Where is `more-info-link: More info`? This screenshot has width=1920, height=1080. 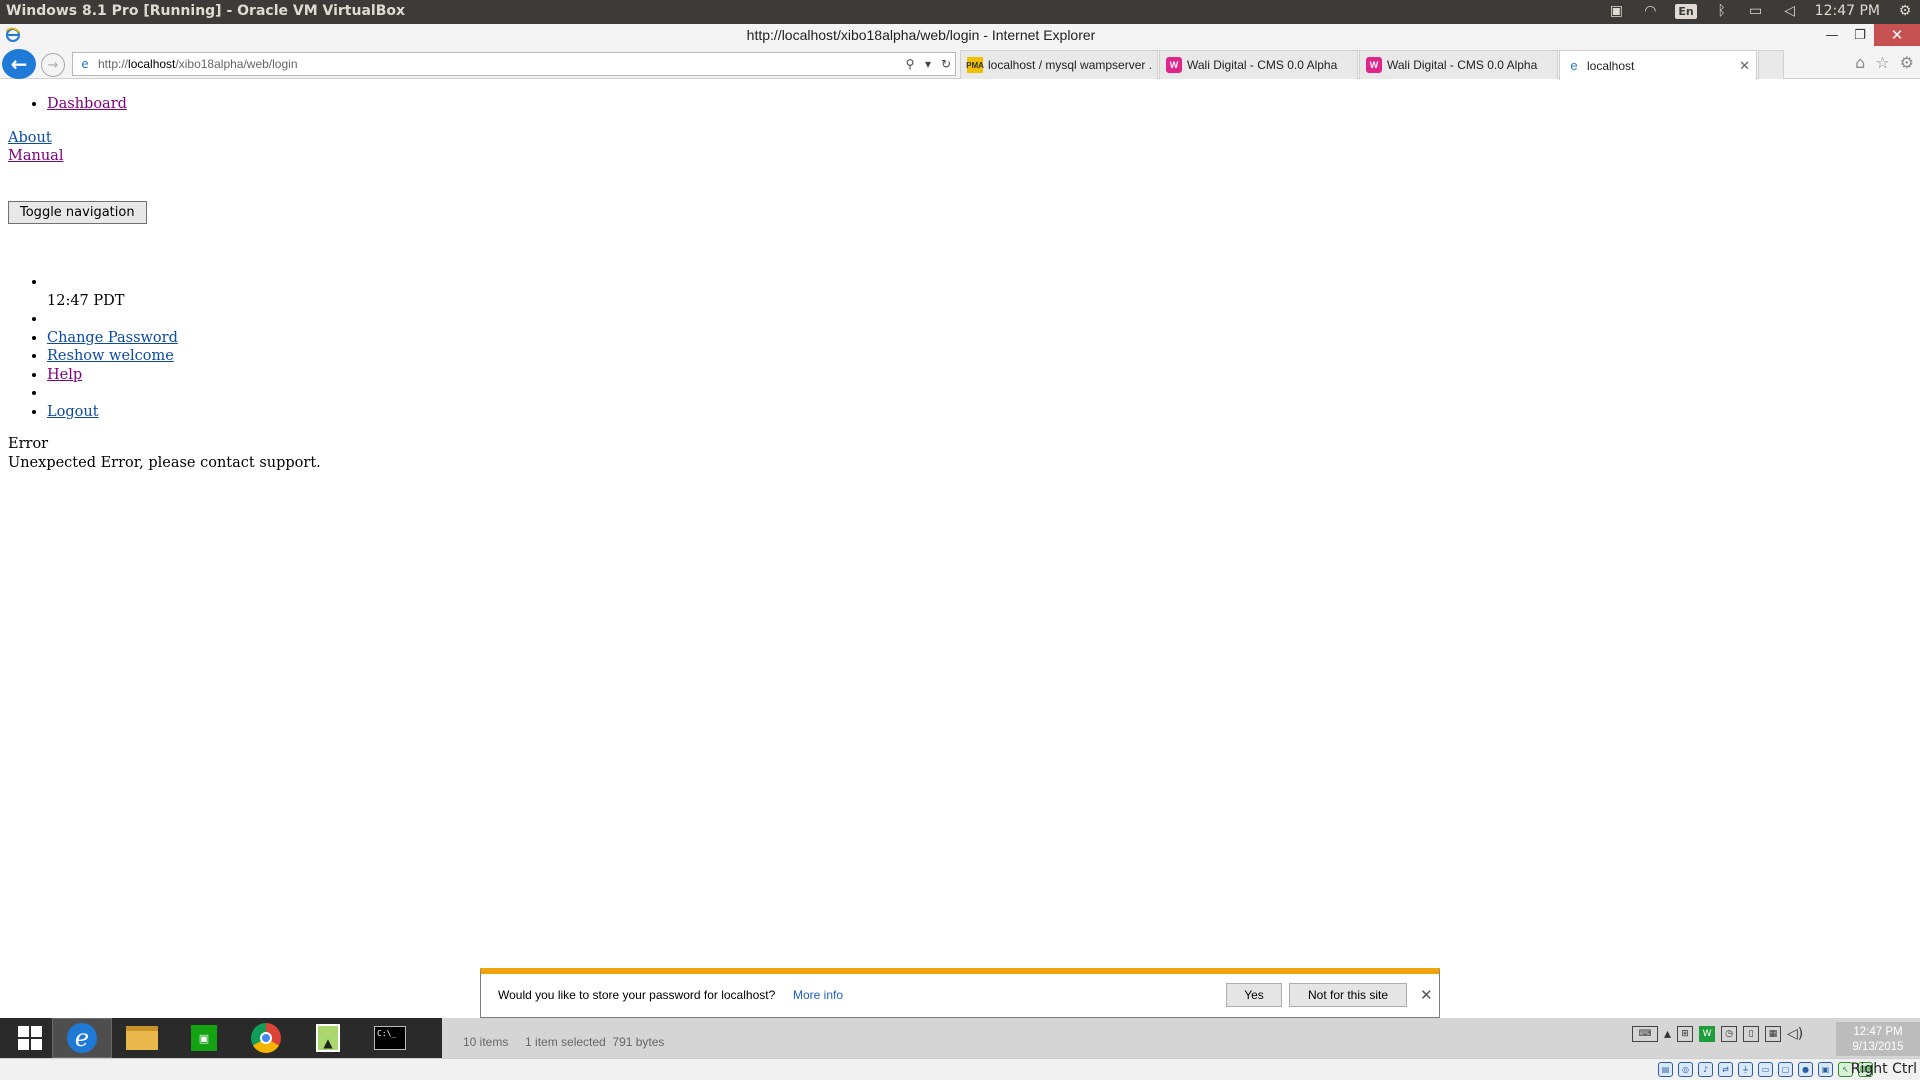 more-info-link: More info is located at coordinates (818, 995).